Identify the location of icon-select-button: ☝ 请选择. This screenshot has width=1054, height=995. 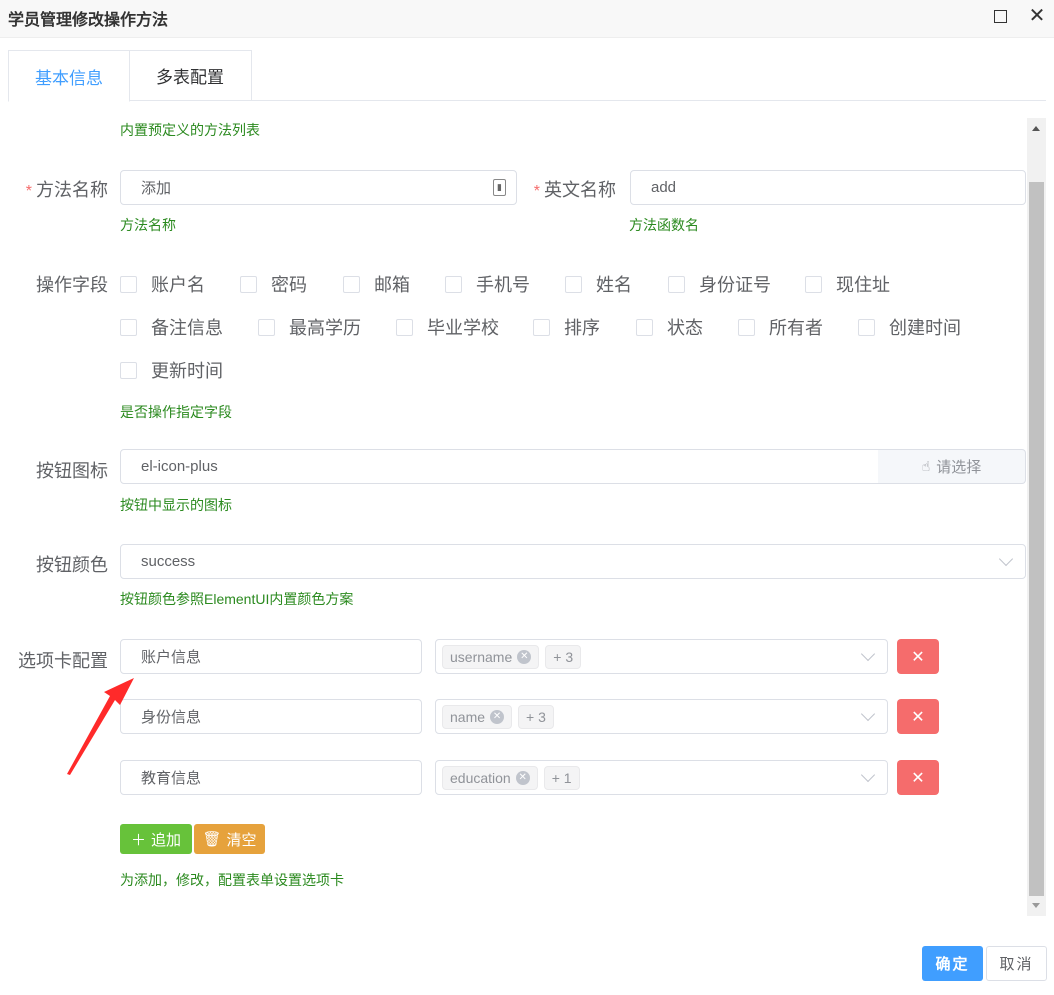
(952, 466).